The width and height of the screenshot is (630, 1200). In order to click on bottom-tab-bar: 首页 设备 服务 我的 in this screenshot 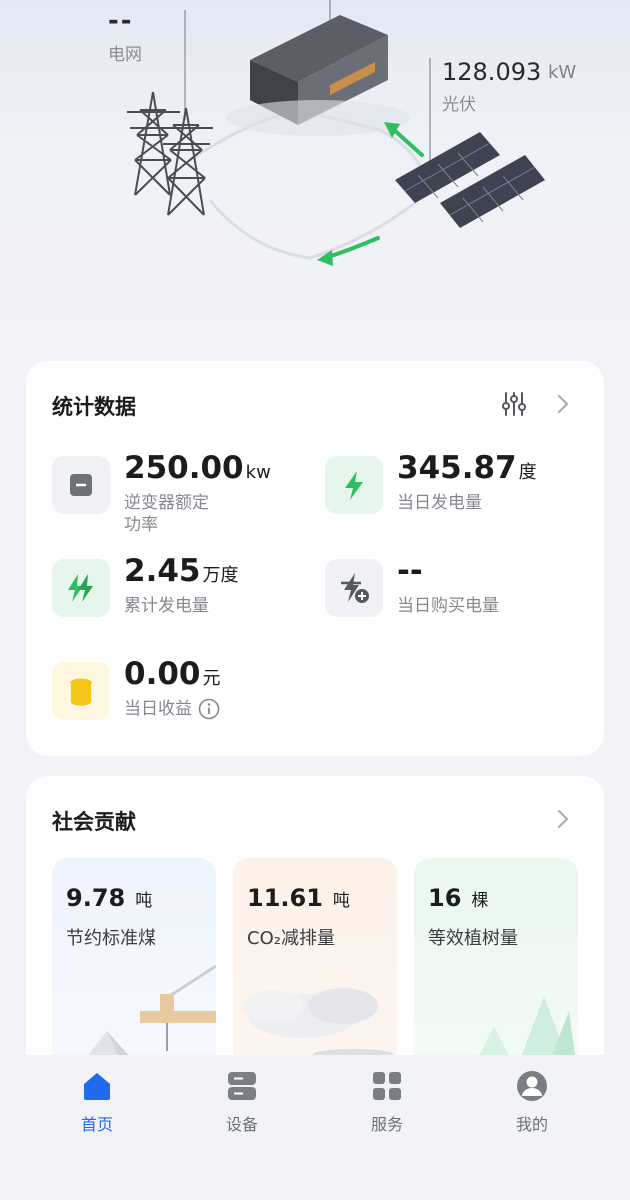, I will do `click(315, 1127)`.